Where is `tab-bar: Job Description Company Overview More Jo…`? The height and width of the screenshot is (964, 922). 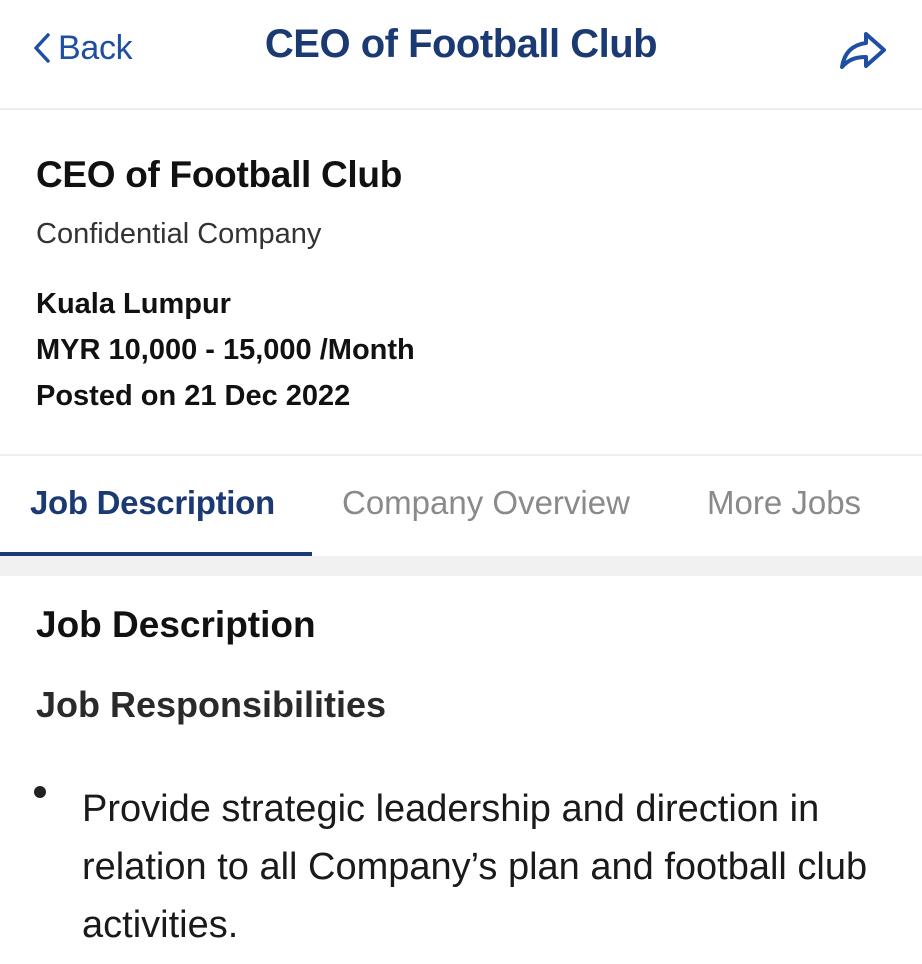
tab-bar: Job Description Company Overview More Jo… is located at coordinates (461, 506).